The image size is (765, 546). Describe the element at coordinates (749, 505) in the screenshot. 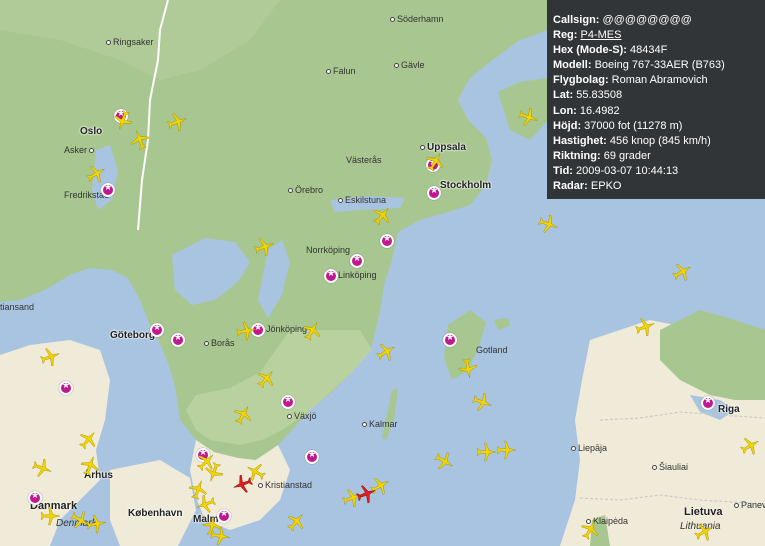

I see `city-label-panevezys: Panevė` at that location.